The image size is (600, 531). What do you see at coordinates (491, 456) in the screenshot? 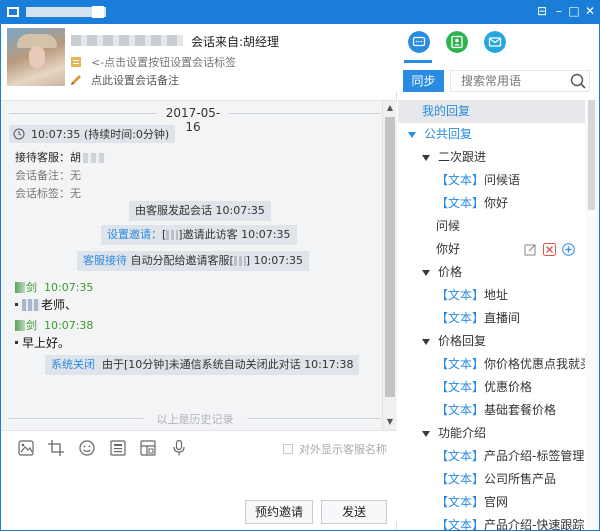
I see `tree-item: 【文本】产品介绍-标签管理` at bounding box center [491, 456].